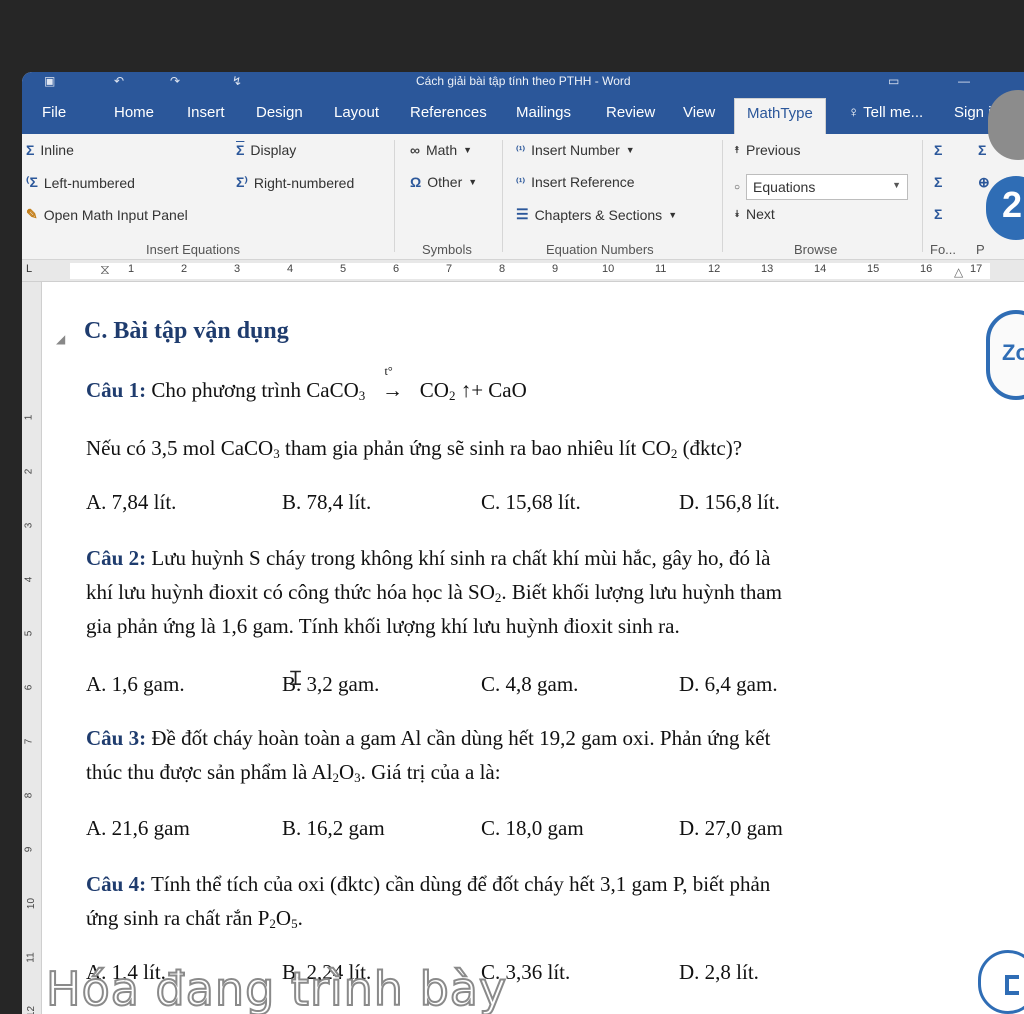 The image size is (1024, 1014). What do you see at coordinates (719, 972) in the screenshot?
I see `q4-option-d: D. 2,8 lít.` at bounding box center [719, 972].